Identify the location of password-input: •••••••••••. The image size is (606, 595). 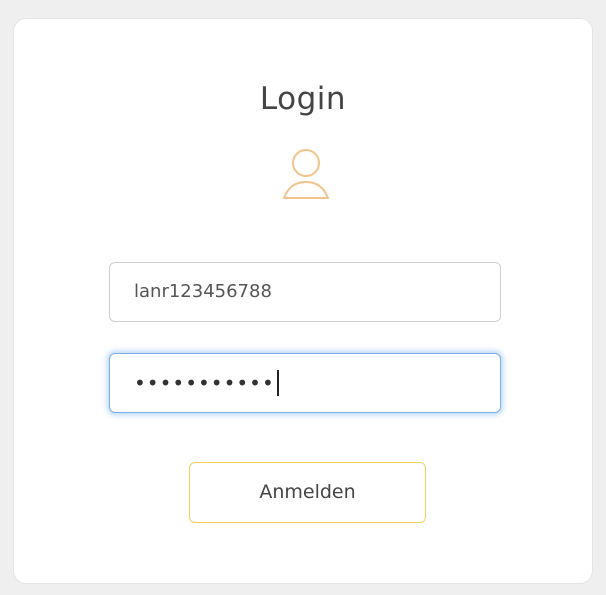
(305, 383).